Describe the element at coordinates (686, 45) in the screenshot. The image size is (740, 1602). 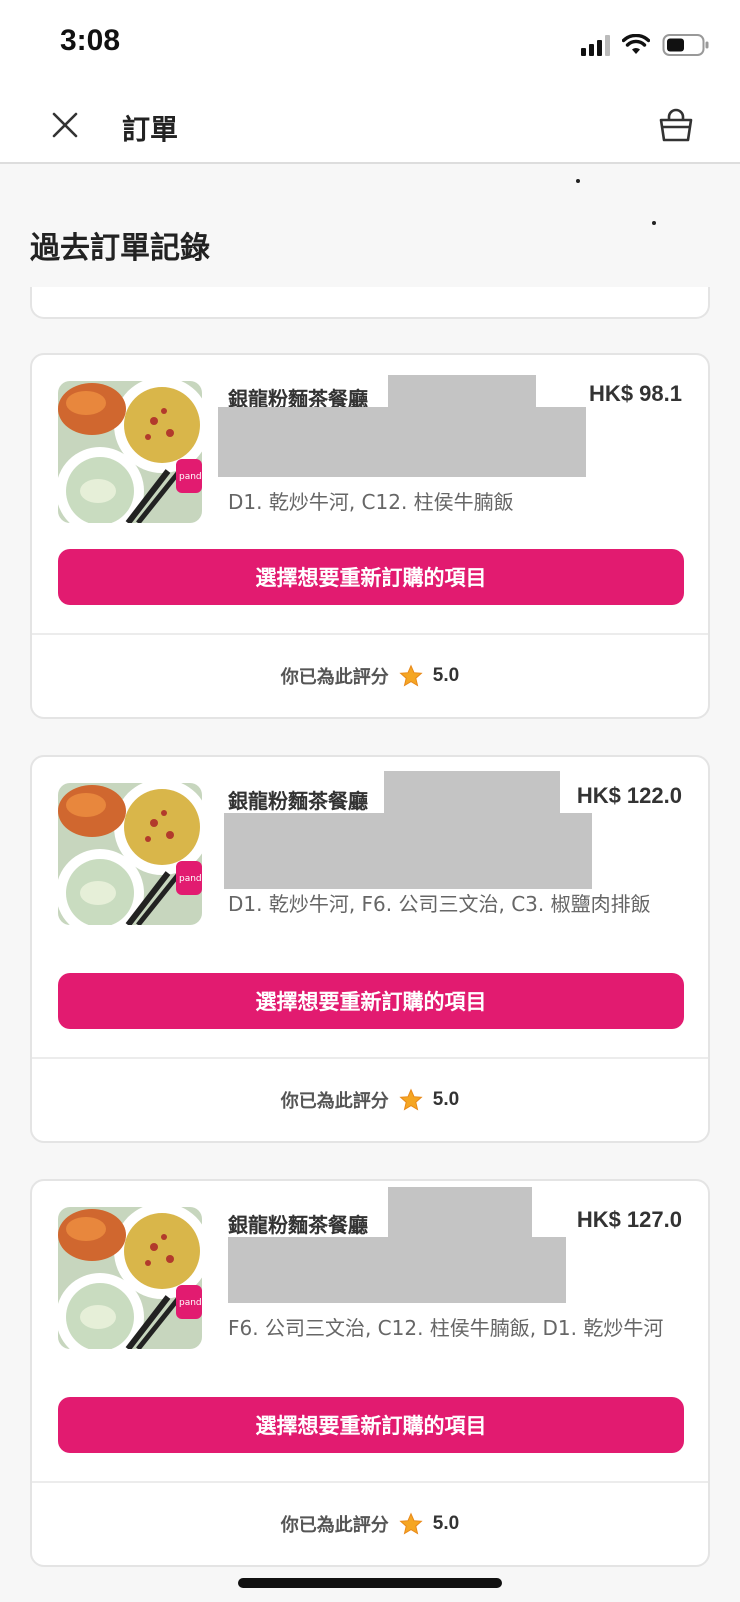
I see `battery-icon` at that location.